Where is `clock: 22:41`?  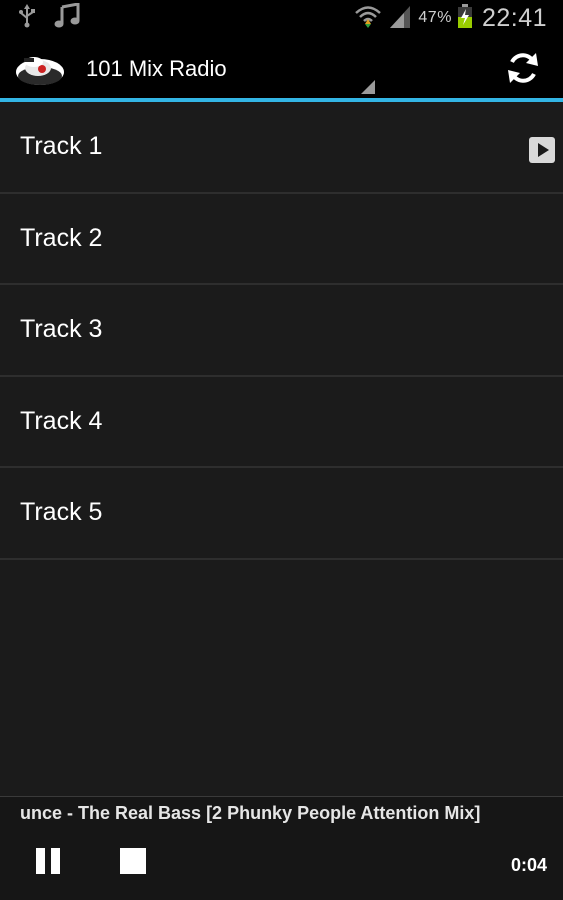
clock: 22:41 is located at coordinates (514, 17).